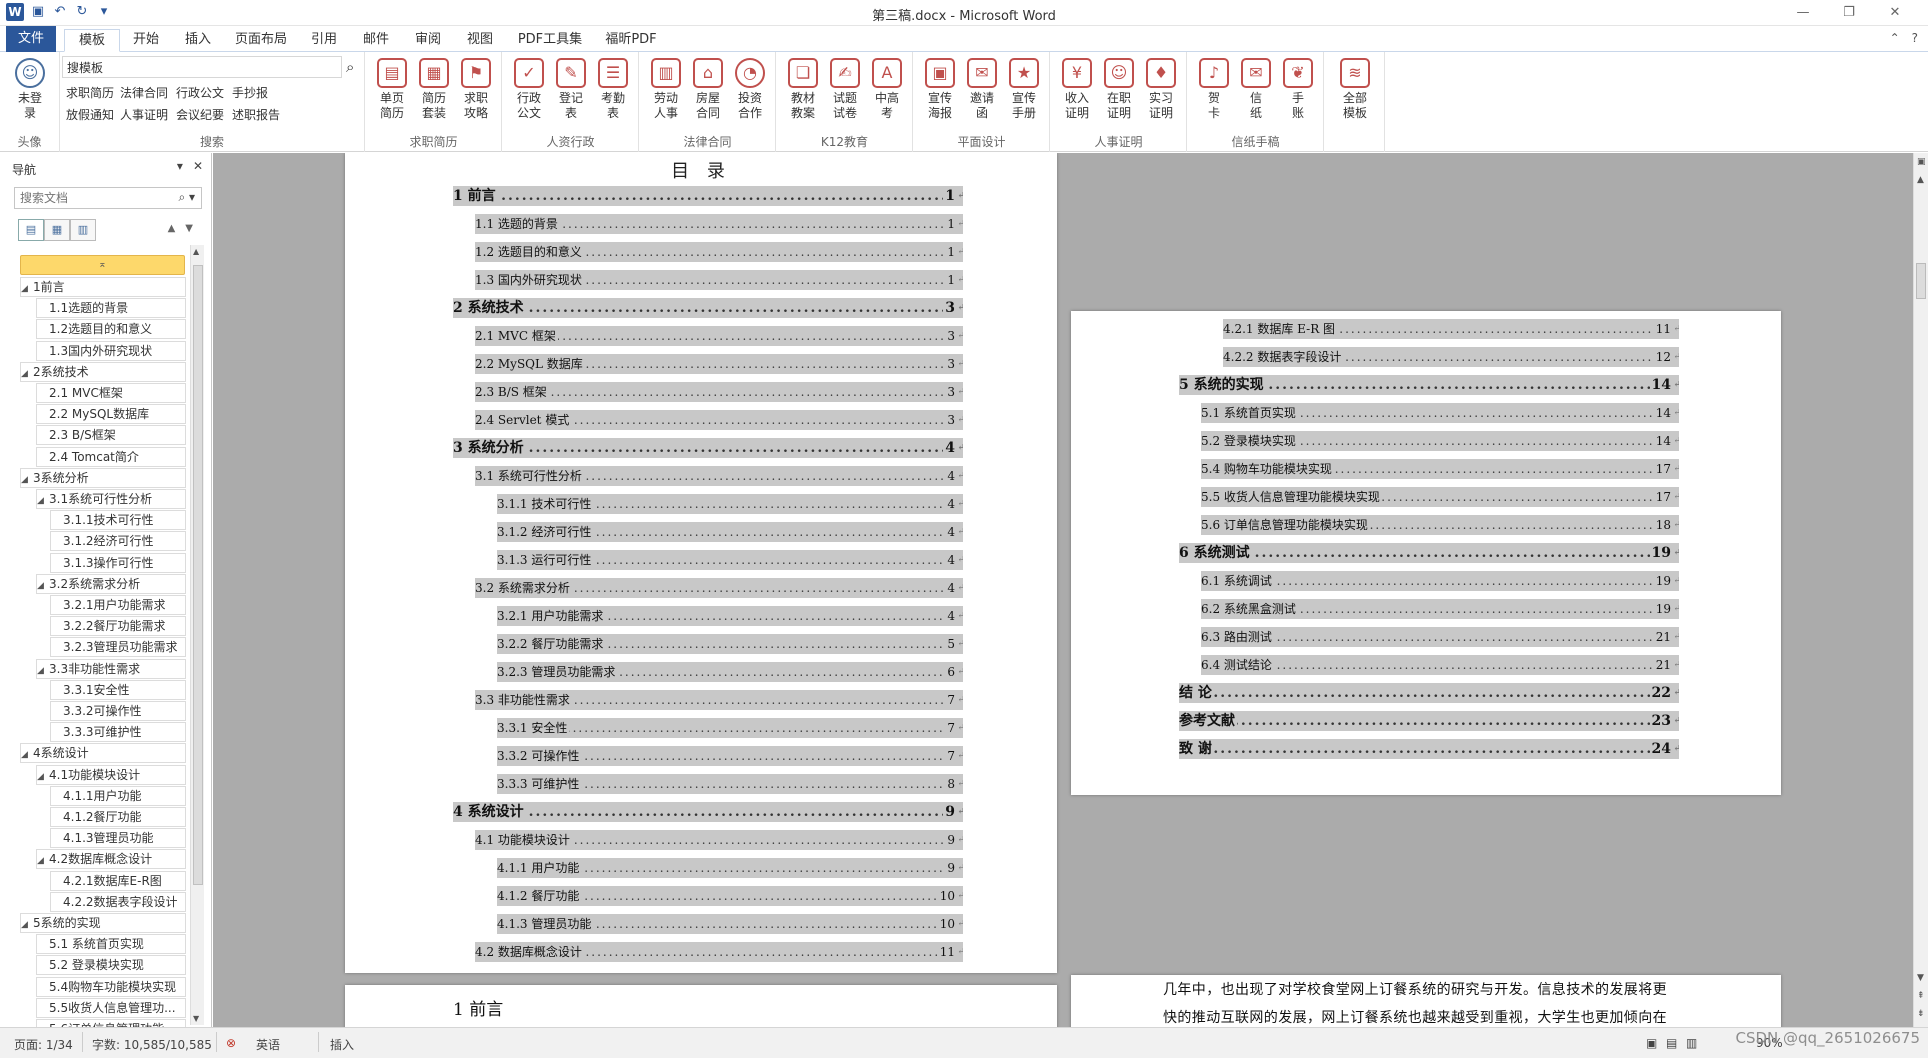 This screenshot has height=1058, width=1928. I want to click on brochure-button: ★ 宣传 手册, so click(1024, 89).